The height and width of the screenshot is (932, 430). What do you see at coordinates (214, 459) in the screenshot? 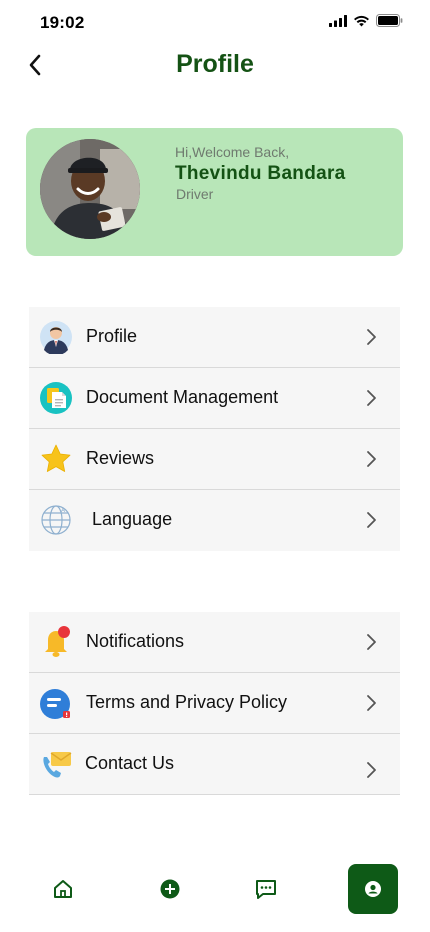
I see `menu-item-reviews: Reviews` at bounding box center [214, 459].